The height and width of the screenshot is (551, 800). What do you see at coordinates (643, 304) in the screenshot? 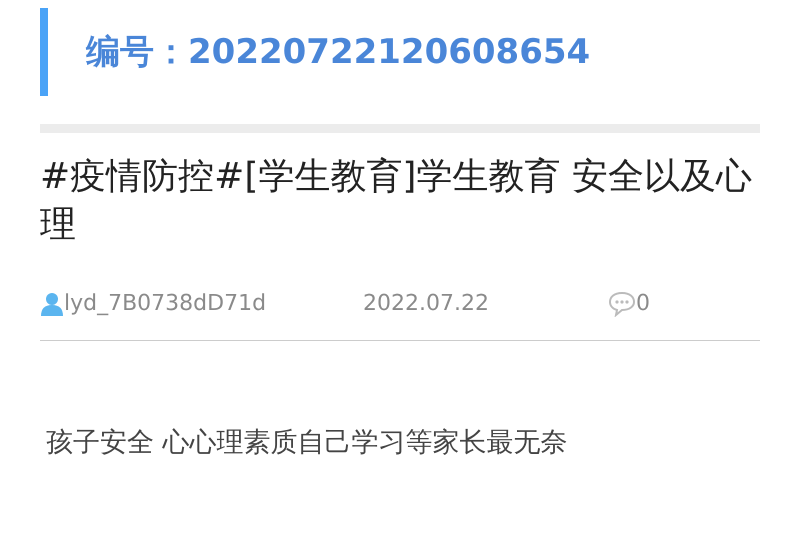
I see `comment-count: 0` at bounding box center [643, 304].